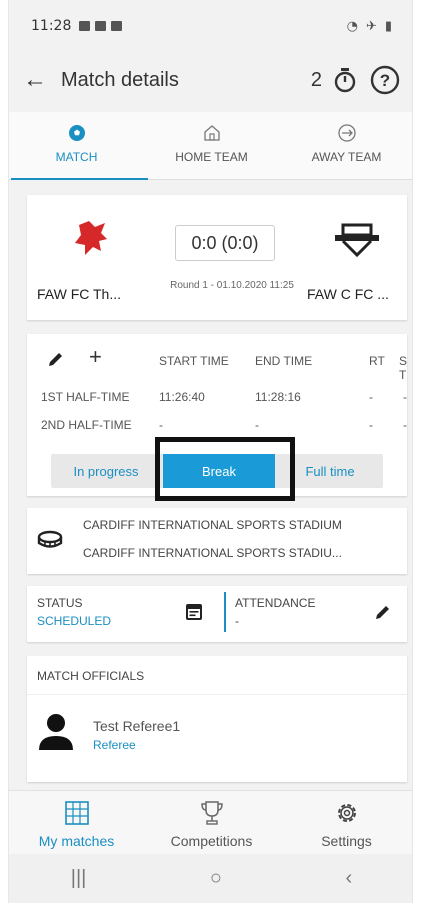 The height and width of the screenshot is (903, 421). I want to click on round-info: Round 1 - 01.10.2020 11:25, so click(232, 285).